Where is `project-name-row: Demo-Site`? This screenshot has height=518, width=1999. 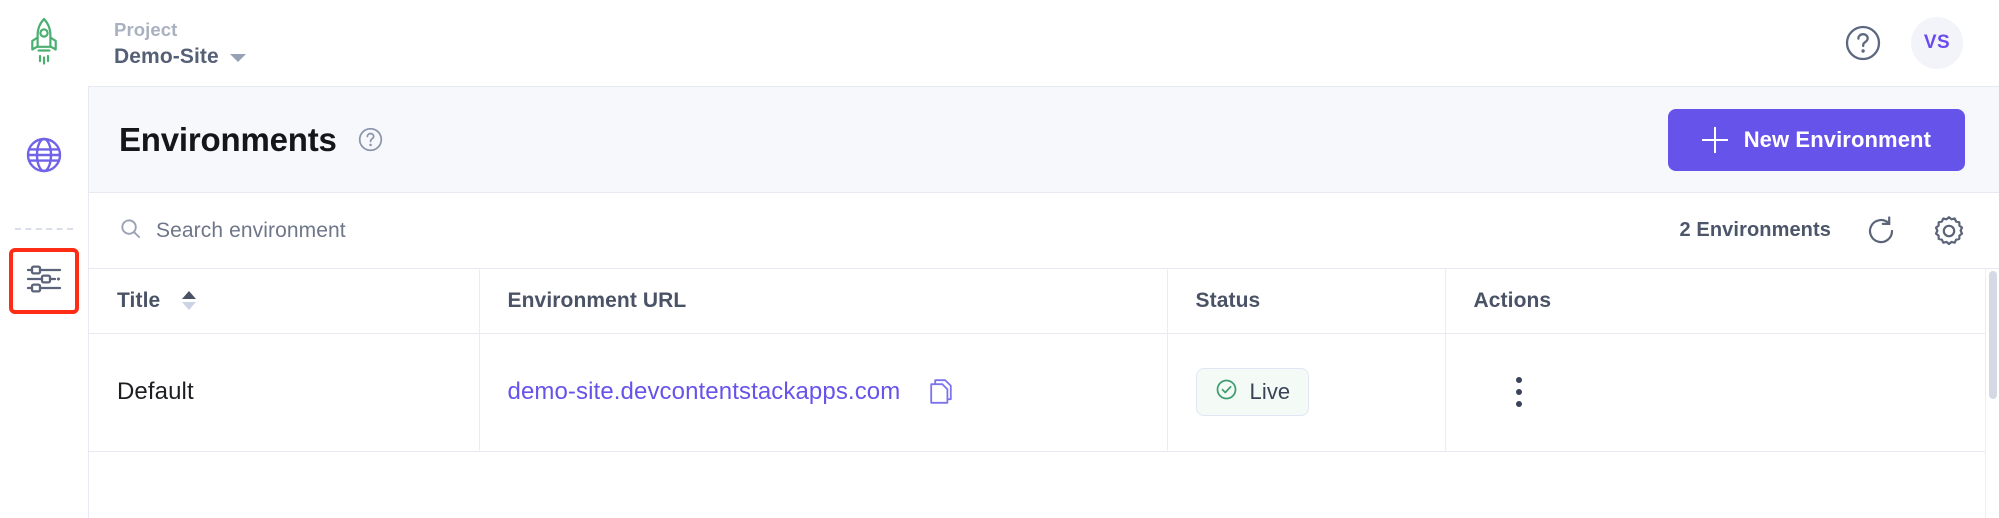
project-name-row: Demo-Site is located at coordinates (180, 57).